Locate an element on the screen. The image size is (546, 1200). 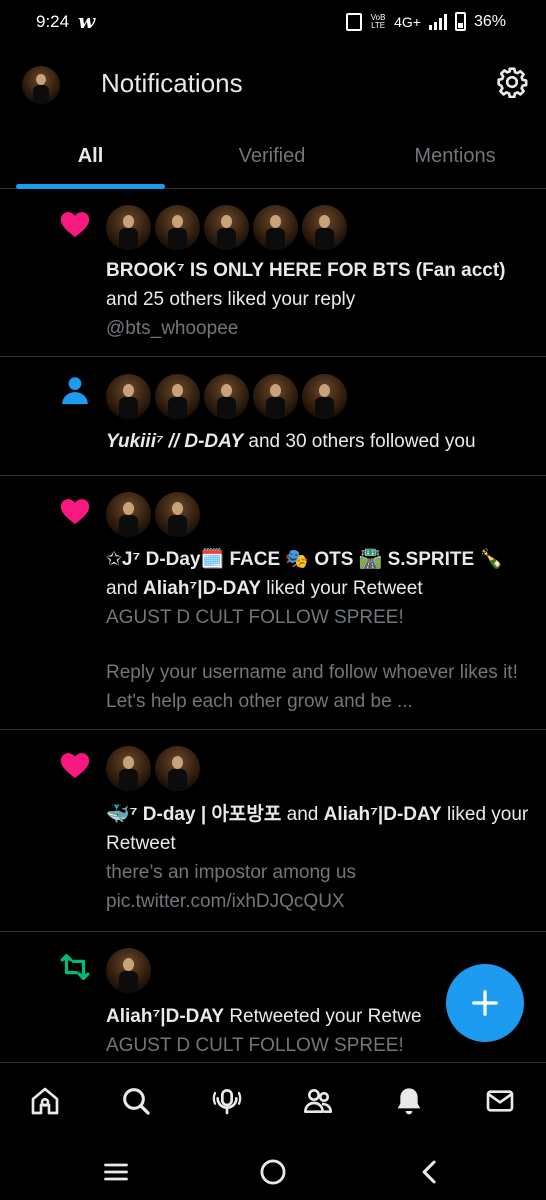
notification-action: and 25 others liked your reply is located at coordinates (231, 299).